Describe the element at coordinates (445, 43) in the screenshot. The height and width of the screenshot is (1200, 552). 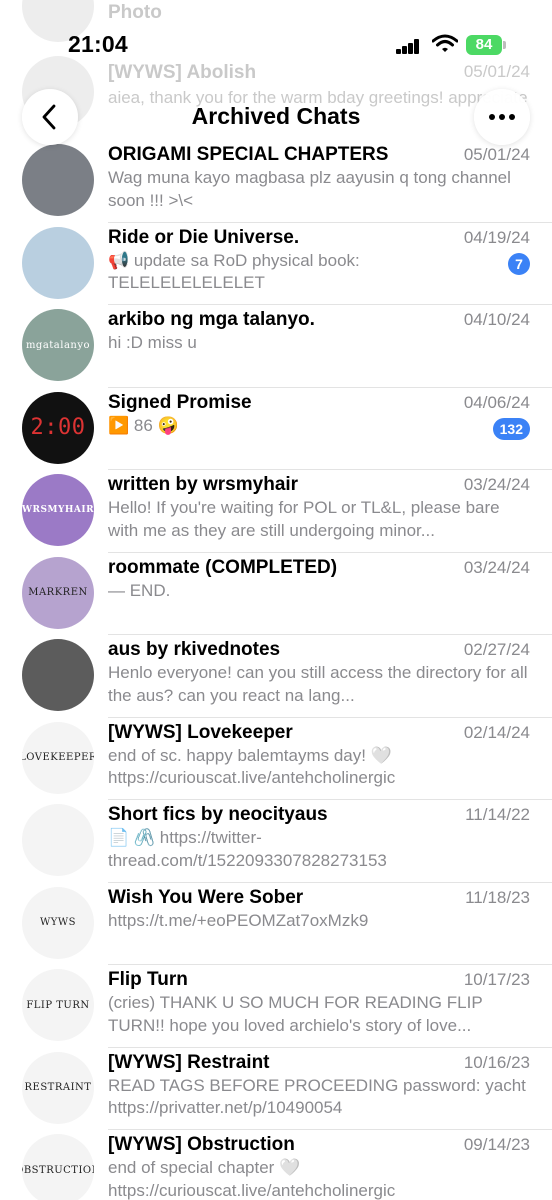
I see `wifi-icon` at that location.